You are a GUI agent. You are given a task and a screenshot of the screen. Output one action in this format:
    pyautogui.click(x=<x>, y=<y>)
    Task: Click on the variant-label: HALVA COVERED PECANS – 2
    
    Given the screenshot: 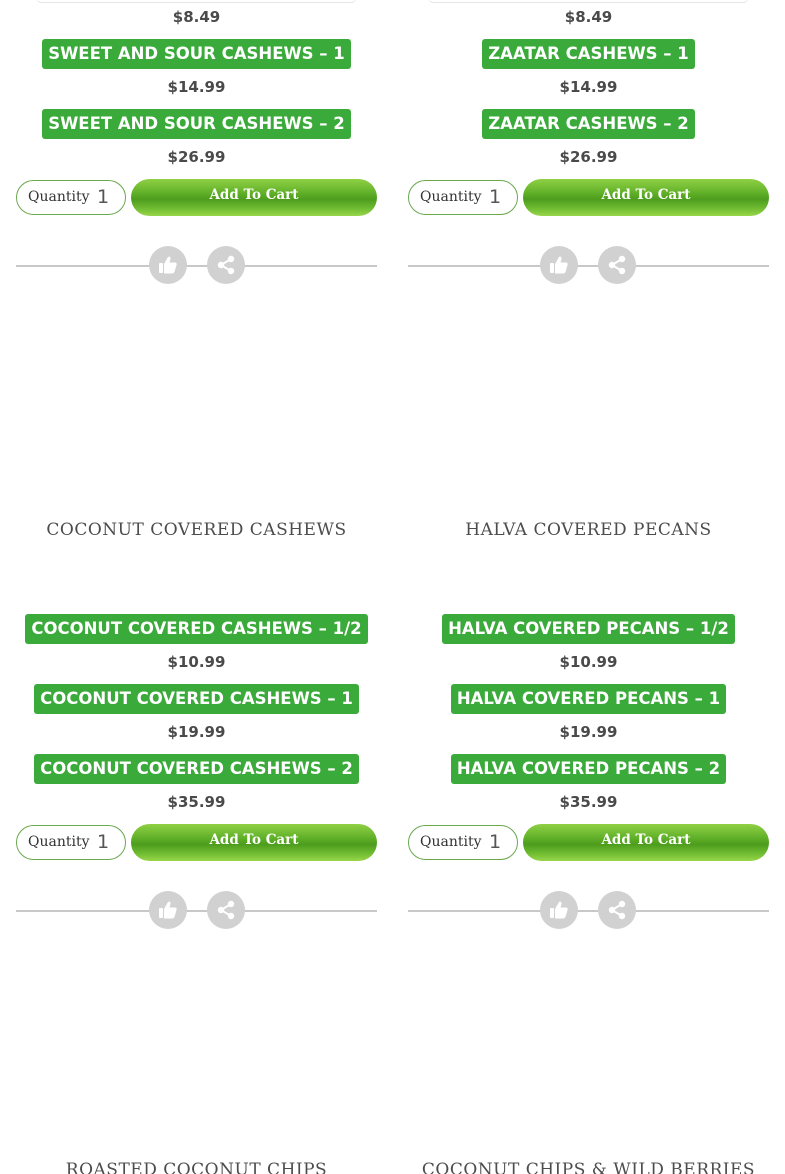 What is the action you would take?
    pyautogui.click(x=588, y=769)
    